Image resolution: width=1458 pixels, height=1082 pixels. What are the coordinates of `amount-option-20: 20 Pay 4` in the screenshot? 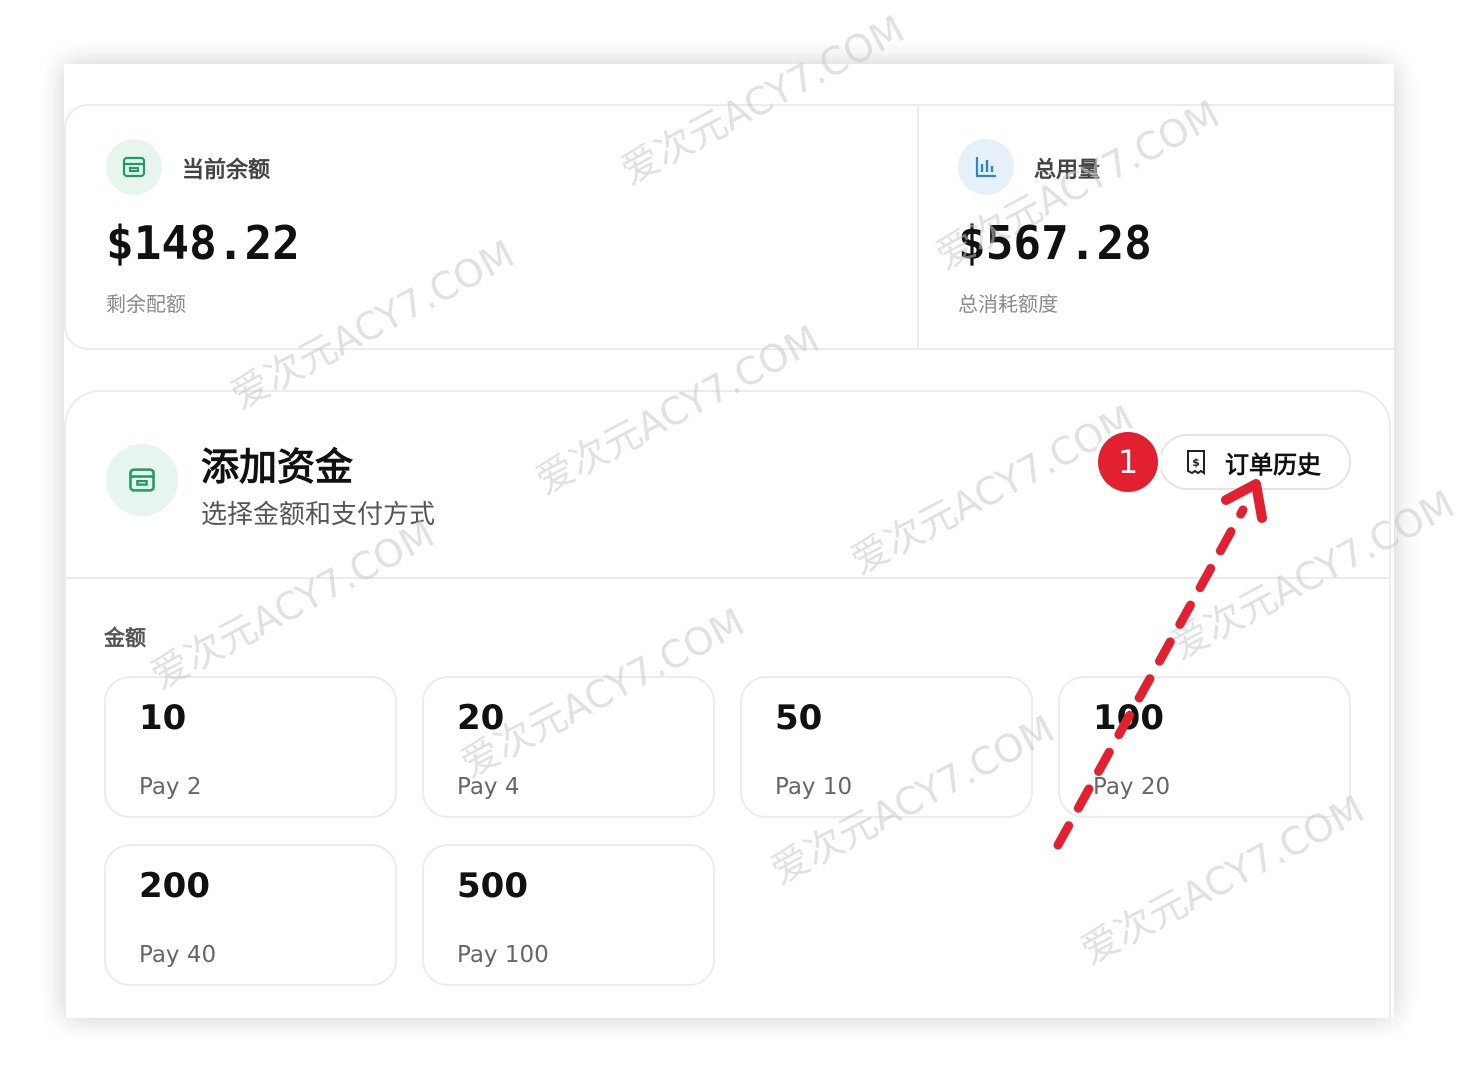 It's located at (568, 747).